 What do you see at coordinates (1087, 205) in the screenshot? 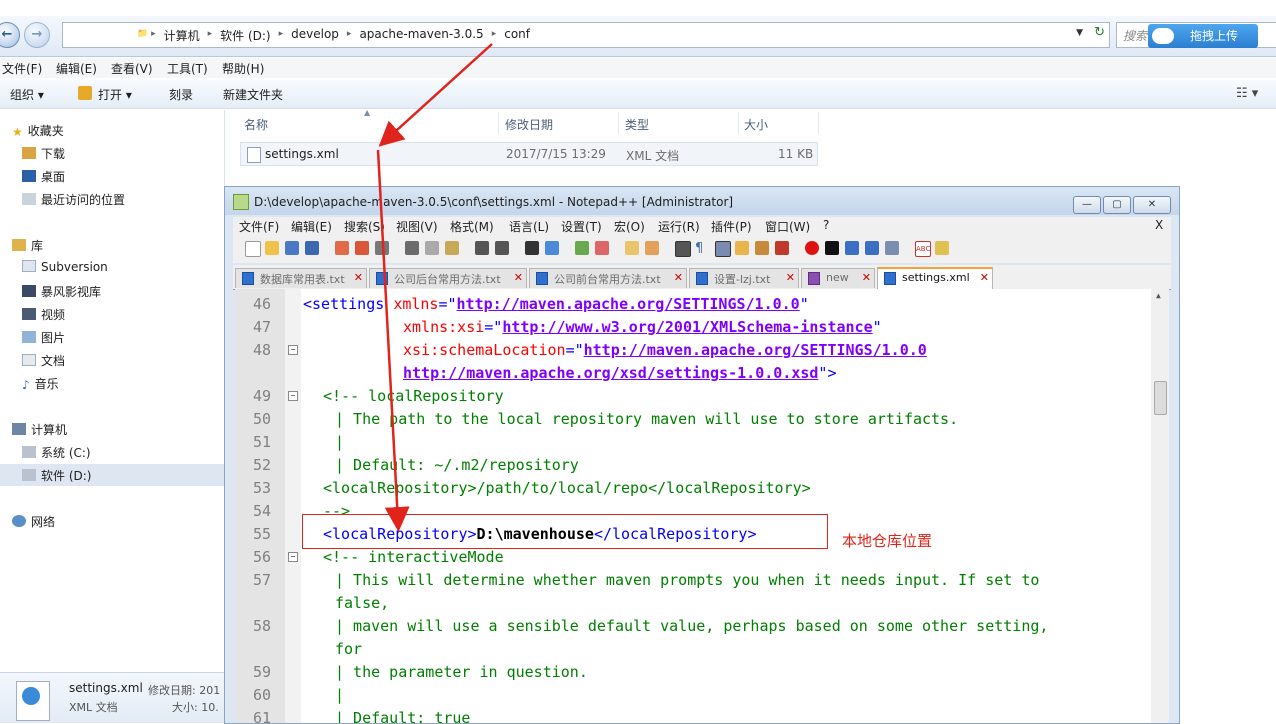
I see `minimize-button: —` at bounding box center [1087, 205].